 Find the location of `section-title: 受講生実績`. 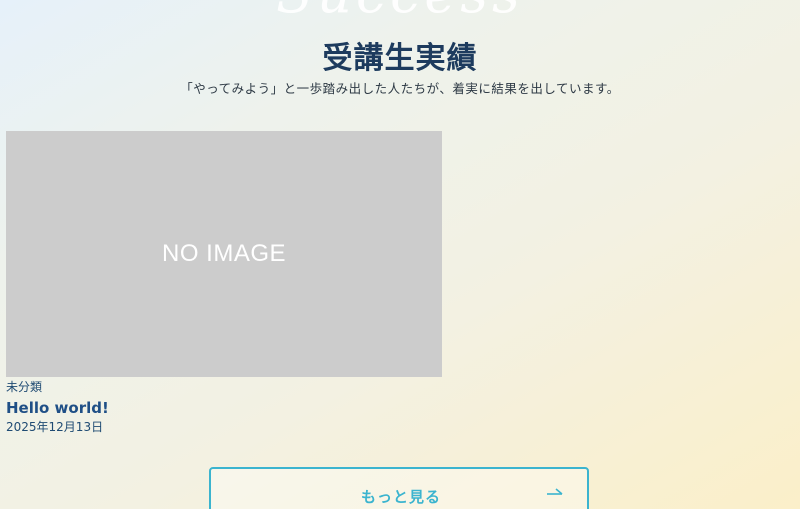

section-title: 受講生実績 is located at coordinates (400, 58).